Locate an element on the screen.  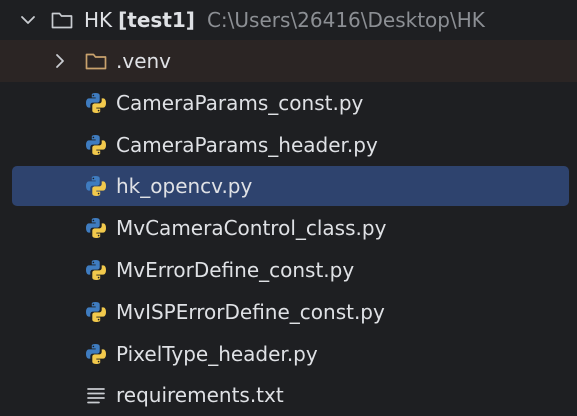
chevron-right-icon is located at coordinates (60, 61).